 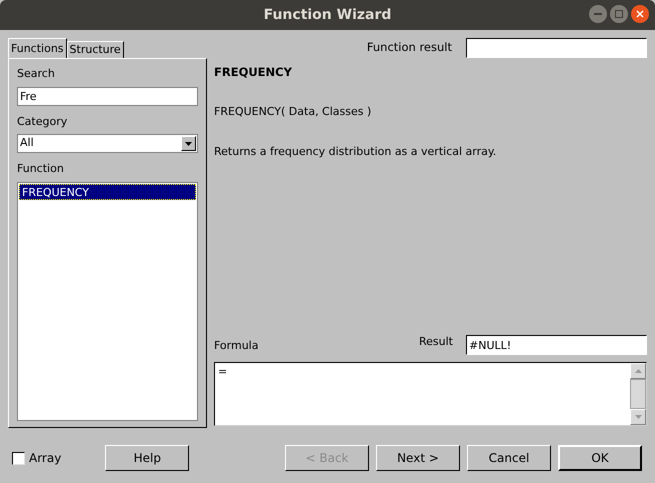 What do you see at coordinates (41, 169) in the screenshot?
I see `field-label: Function` at bounding box center [41, 169].